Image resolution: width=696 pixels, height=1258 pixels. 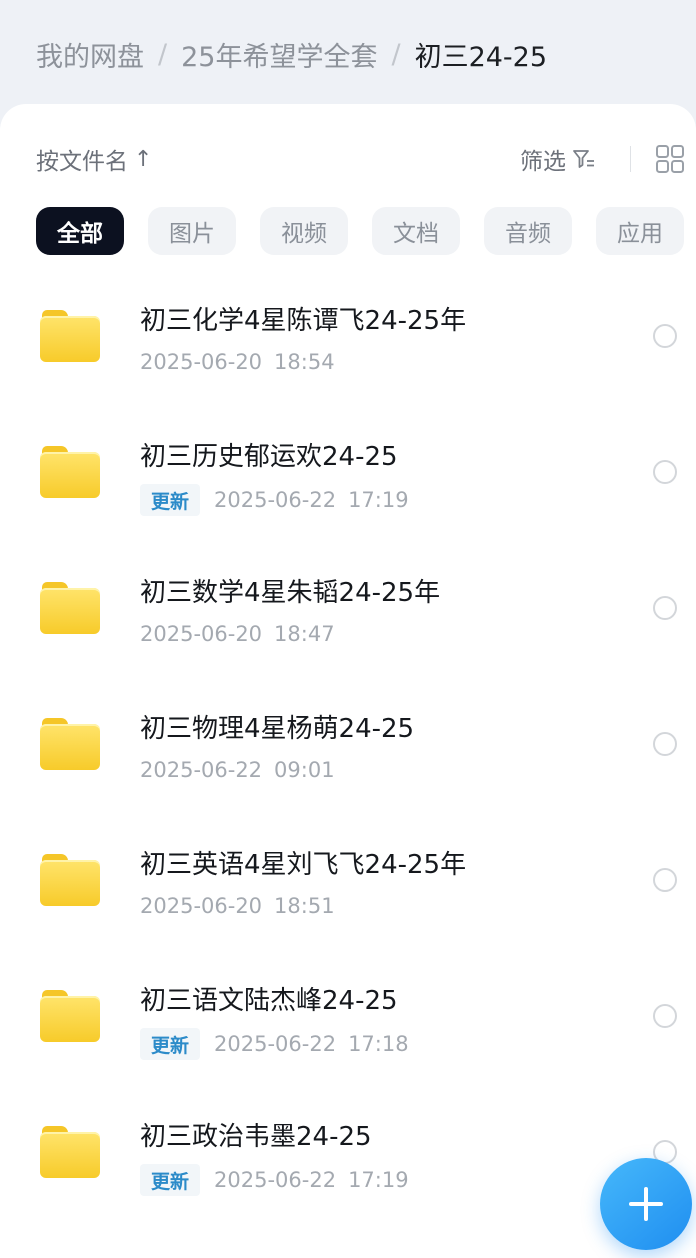 What do you see at coordinates (143, 159) in the screenshot?
I see `sort-arrow-icon: ↑` at bounding box center [143, 159].